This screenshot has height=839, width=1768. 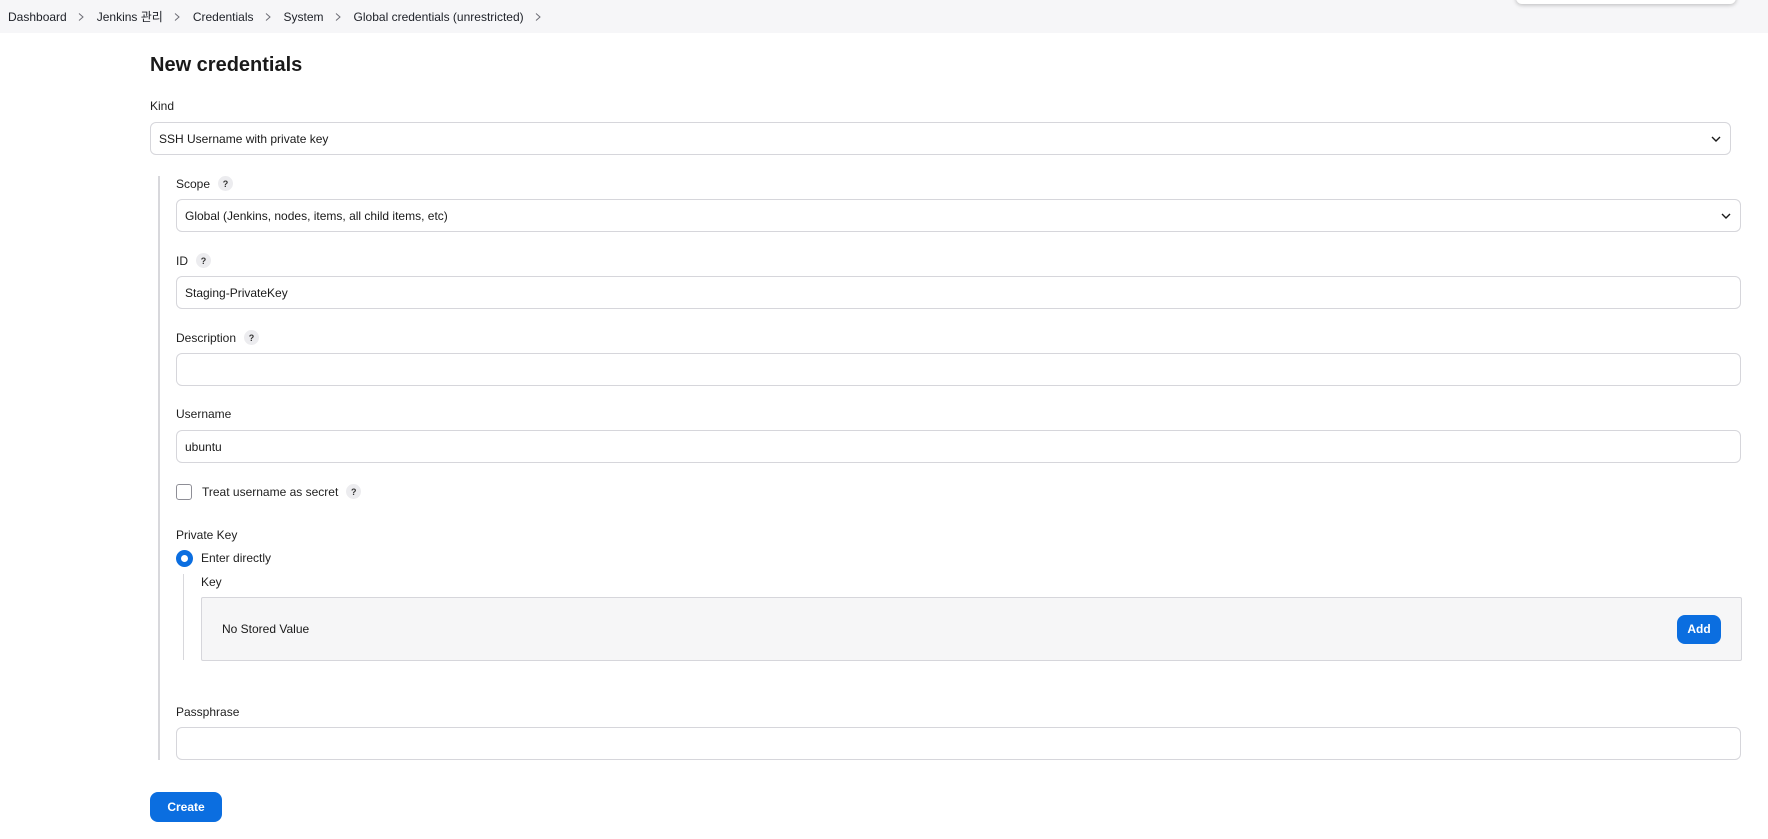 I want to click on treat-username-secret-checkbox, so click(x=184, y=492).